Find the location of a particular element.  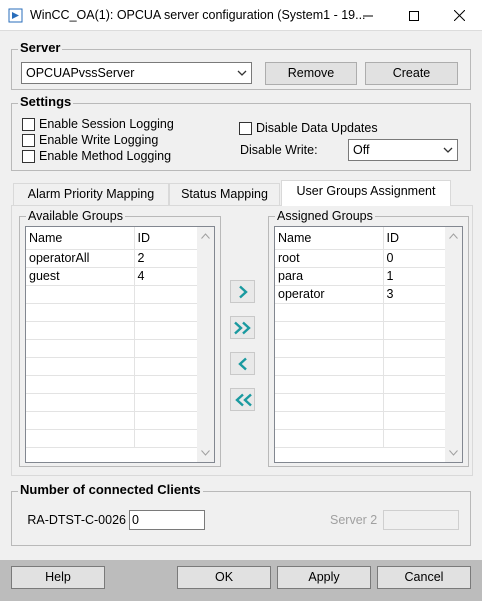

tab-user-groups-assignment: User Groups Assignment is located at coordinates (366, 193).